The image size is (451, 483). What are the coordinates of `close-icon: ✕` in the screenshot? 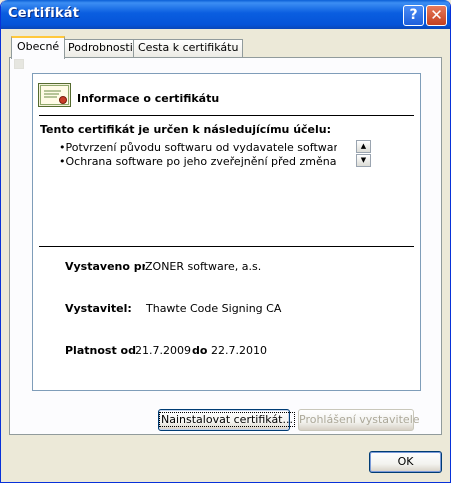 It's located at (436, 15).